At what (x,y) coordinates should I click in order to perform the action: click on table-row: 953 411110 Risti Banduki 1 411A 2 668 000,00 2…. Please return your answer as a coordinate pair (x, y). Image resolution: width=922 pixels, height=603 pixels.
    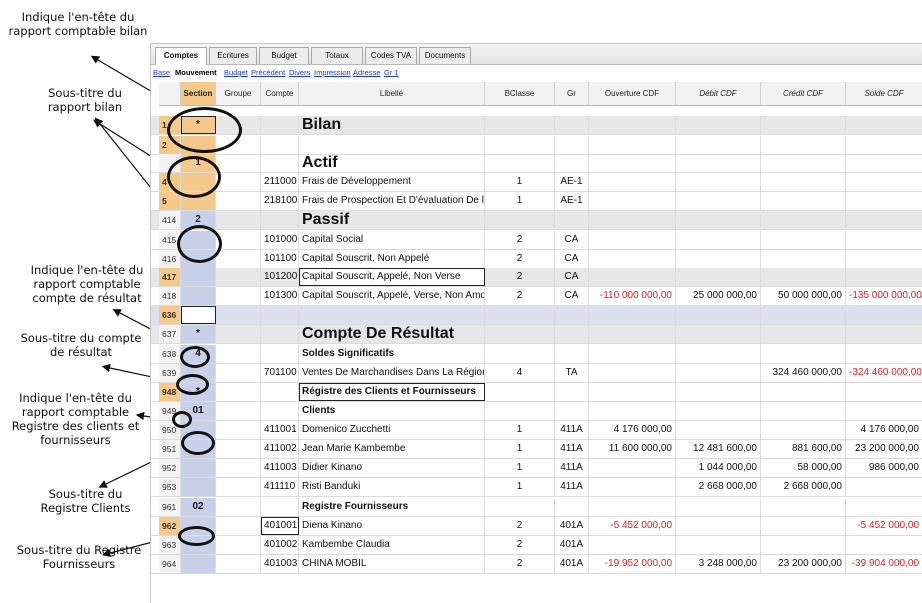
    Looking at the image, I should click on (536, 487).